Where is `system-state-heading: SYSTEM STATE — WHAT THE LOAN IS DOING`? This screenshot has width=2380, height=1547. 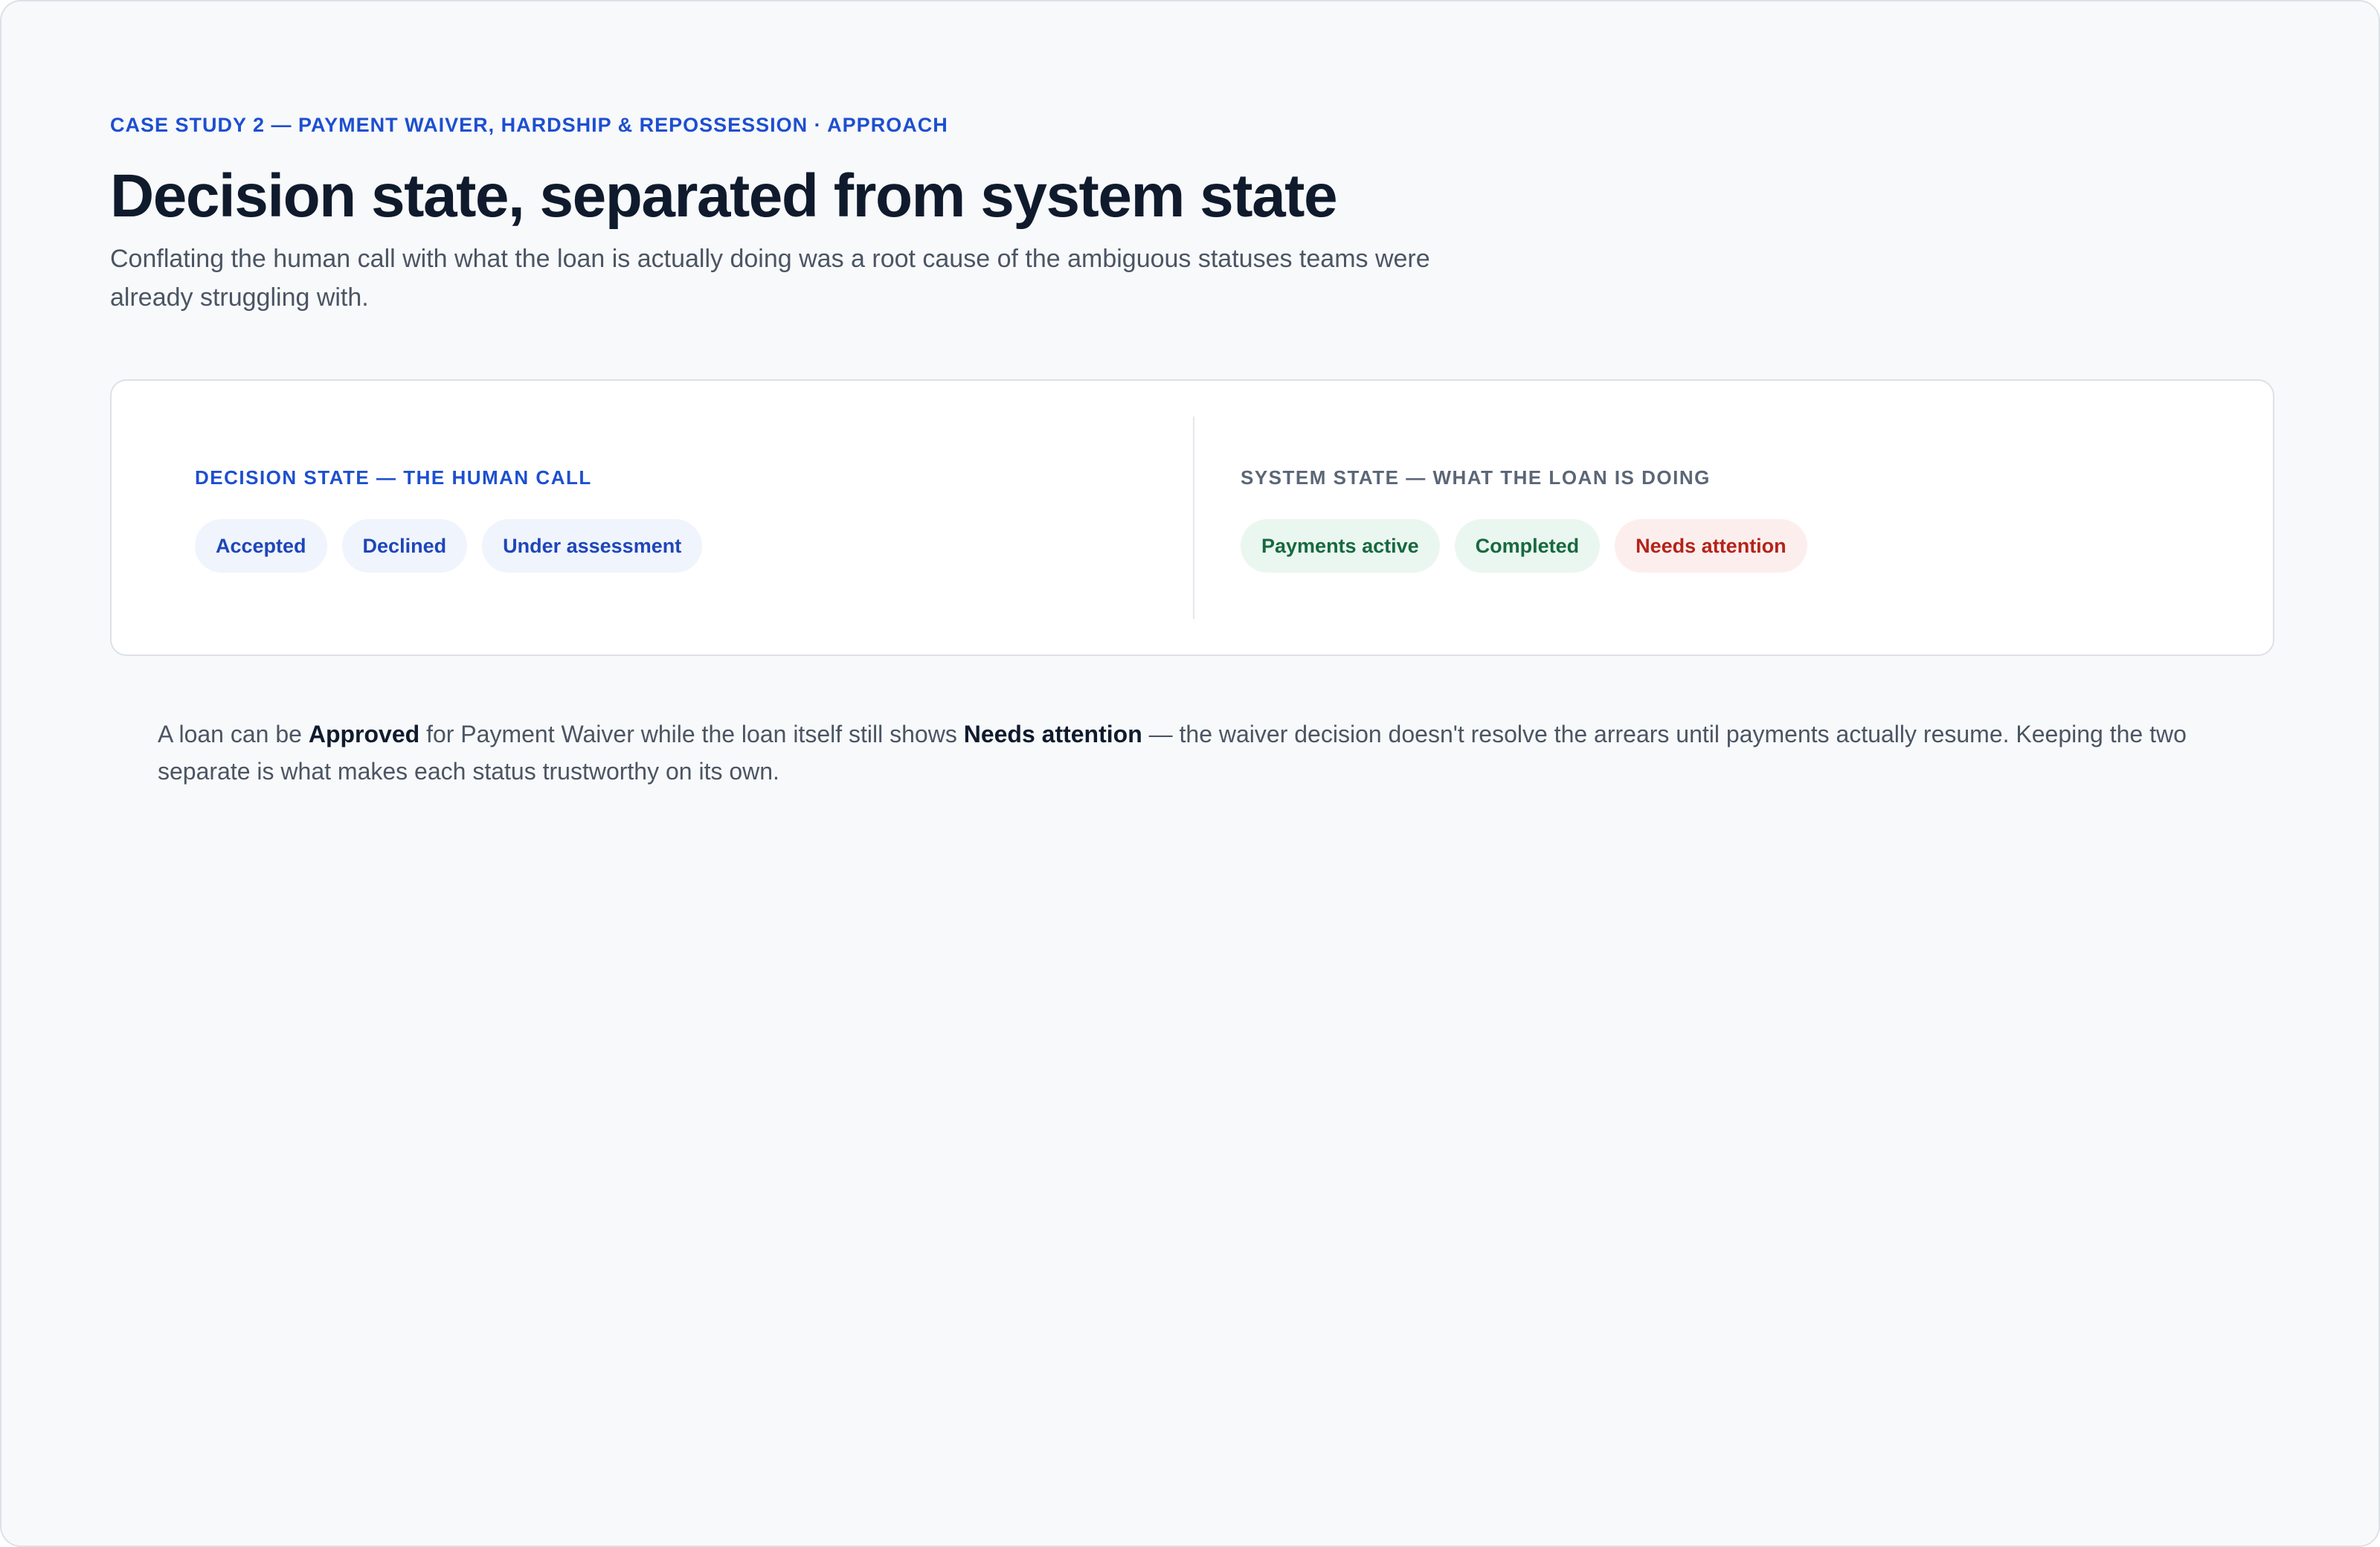
system-state-heading: SYSTEM STATE — WHAT THE LOAN IS DOING is located at coordinates (1476, 478).